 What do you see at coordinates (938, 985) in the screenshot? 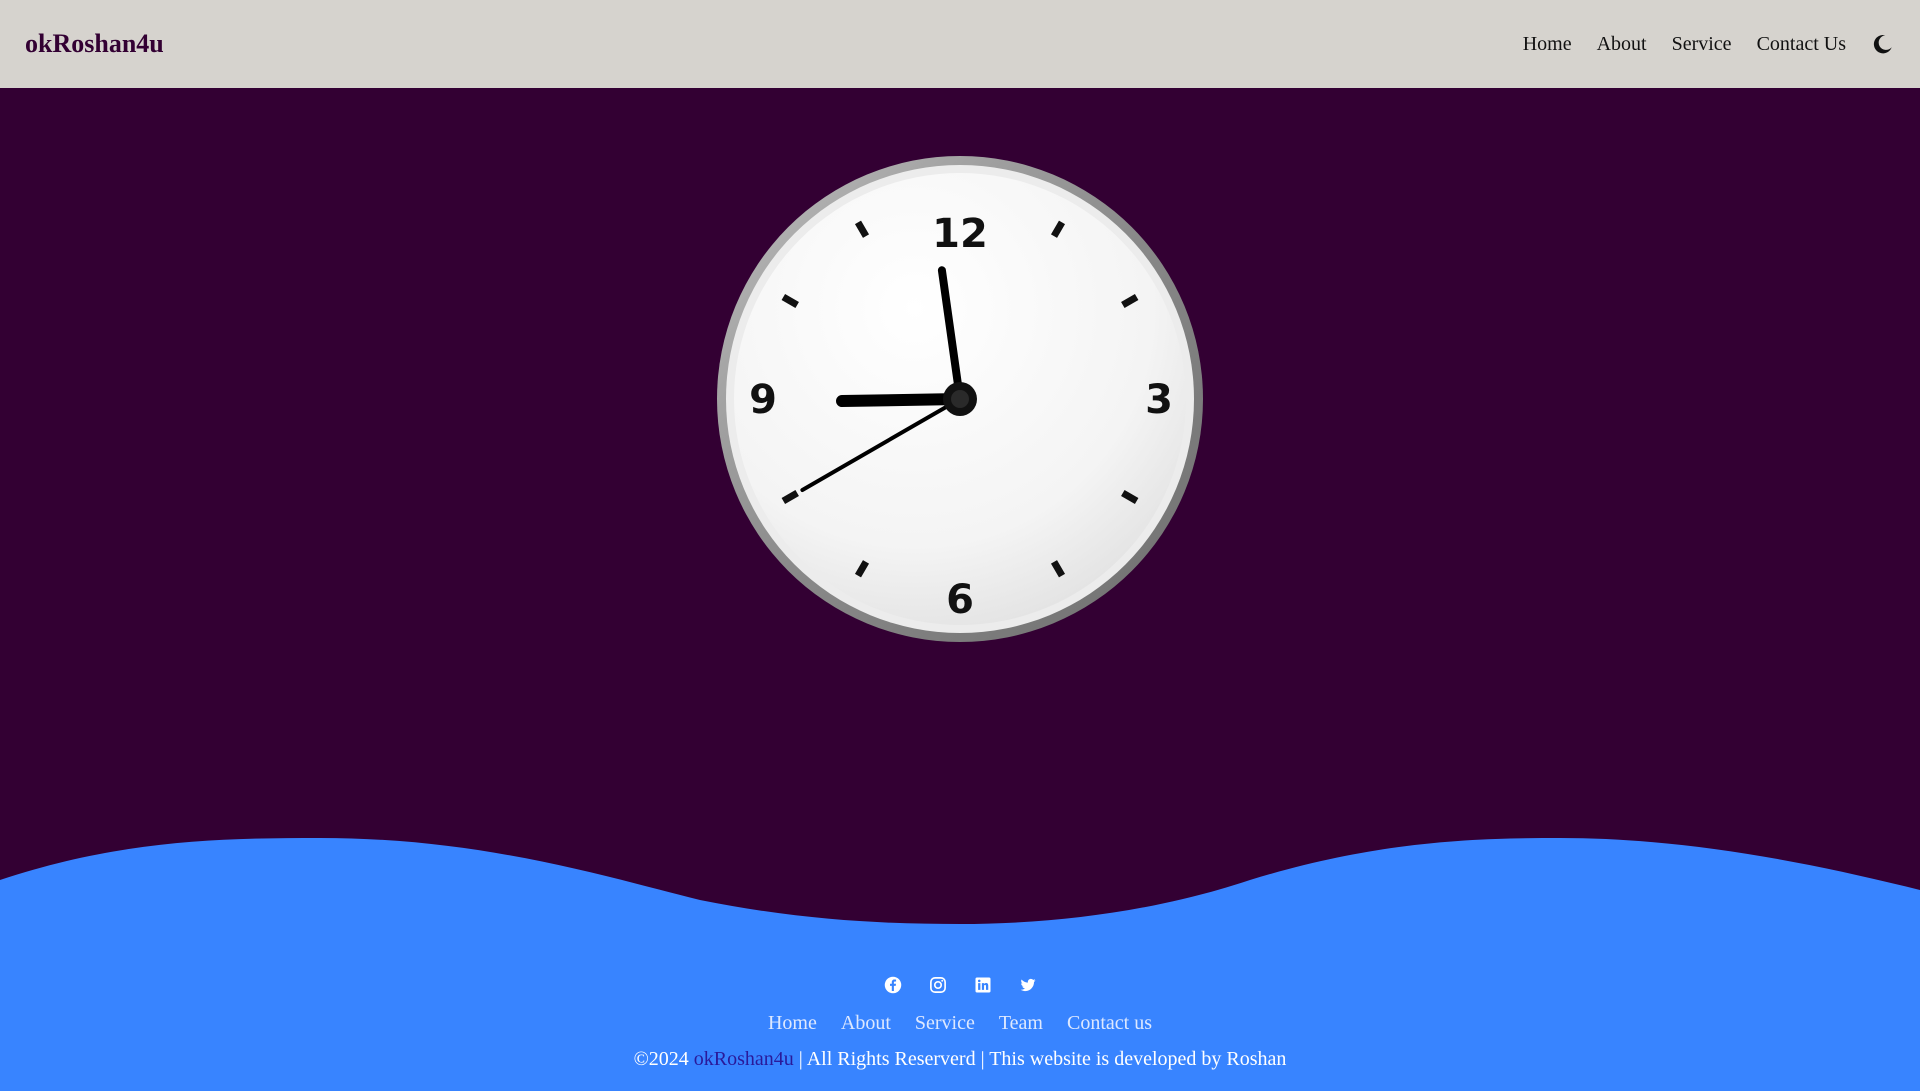
I see `instagram-icon` at bounding box center [938, 985].